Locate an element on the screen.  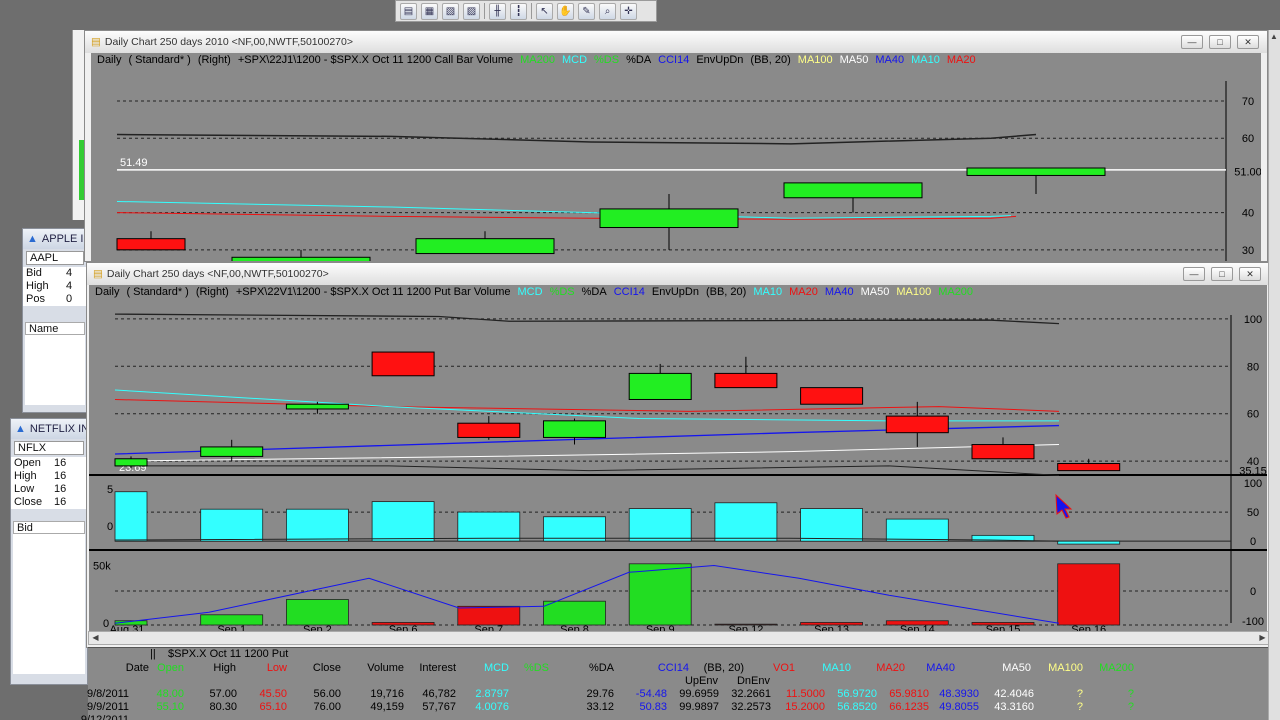
hand-icon: ✋ is located at coordinates (565, 11).